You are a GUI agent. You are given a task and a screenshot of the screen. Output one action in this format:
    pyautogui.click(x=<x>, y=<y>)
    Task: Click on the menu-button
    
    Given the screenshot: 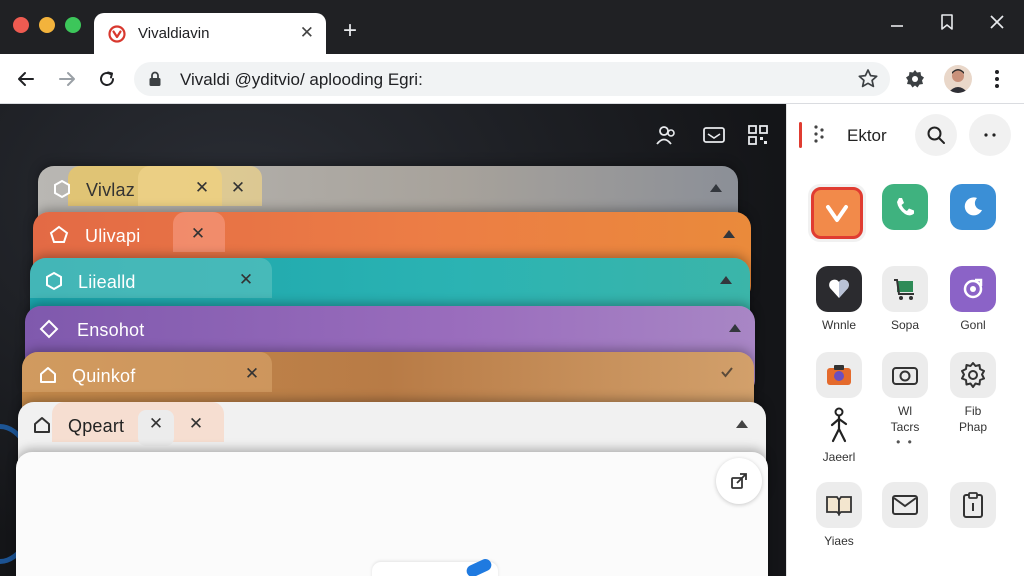 What is the action you would take?
    pyautogui.click(x=997, y=79)
    